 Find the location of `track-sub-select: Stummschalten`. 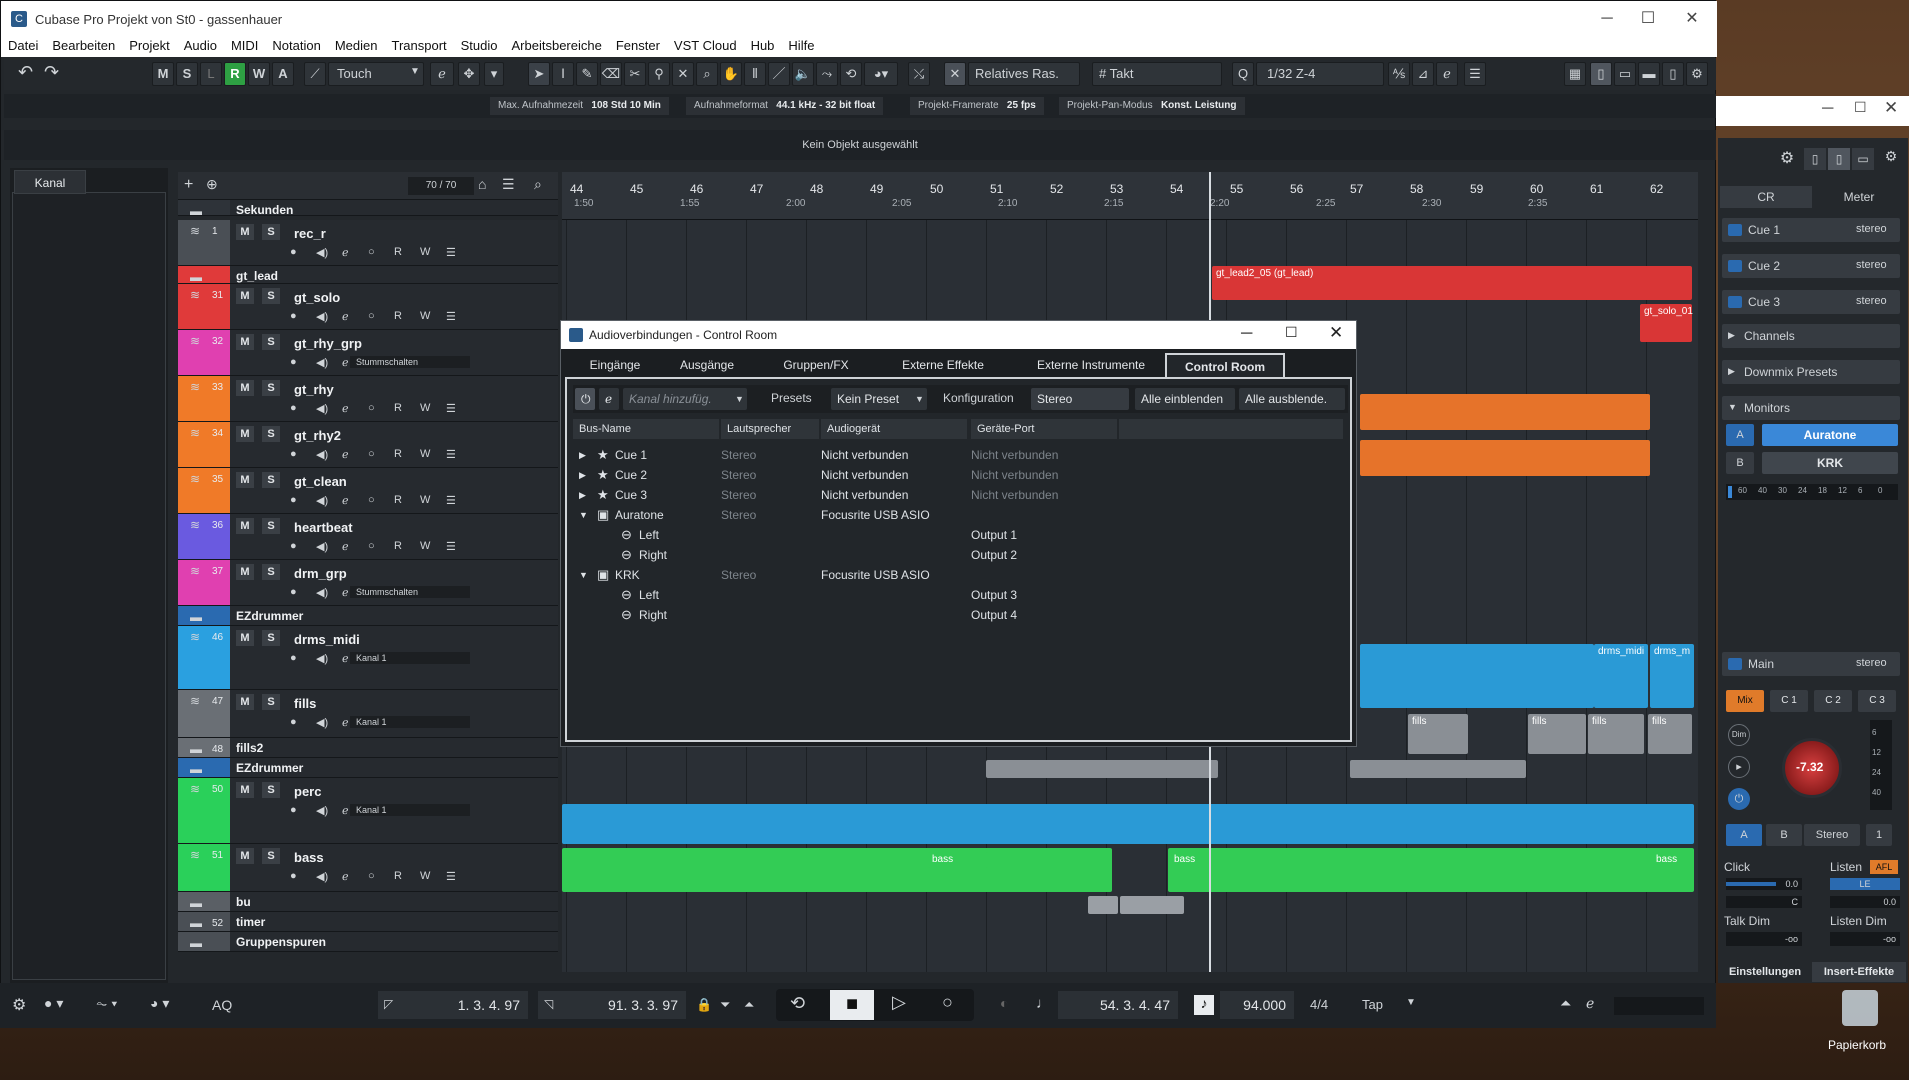

track-sub-select: Stummschalten is located at coordinates (410, 362).